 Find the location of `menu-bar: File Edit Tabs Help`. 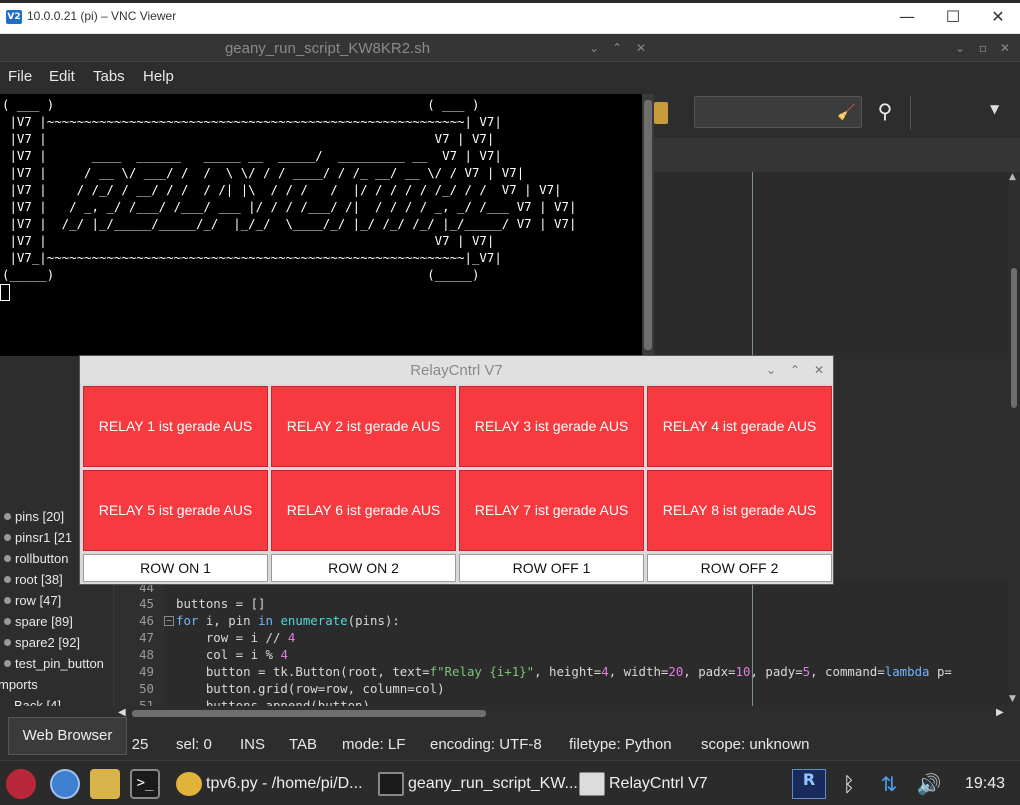

menu-bar: File Edit Tabs Help is located at coordinates (510, 78).